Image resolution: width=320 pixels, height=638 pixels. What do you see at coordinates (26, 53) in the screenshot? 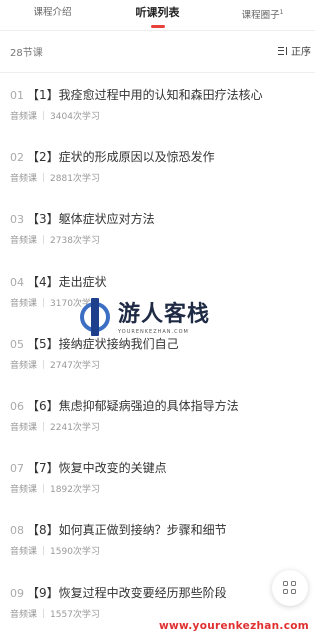
I see `lesson-count: 28节课` at bounding box center [26, 53].